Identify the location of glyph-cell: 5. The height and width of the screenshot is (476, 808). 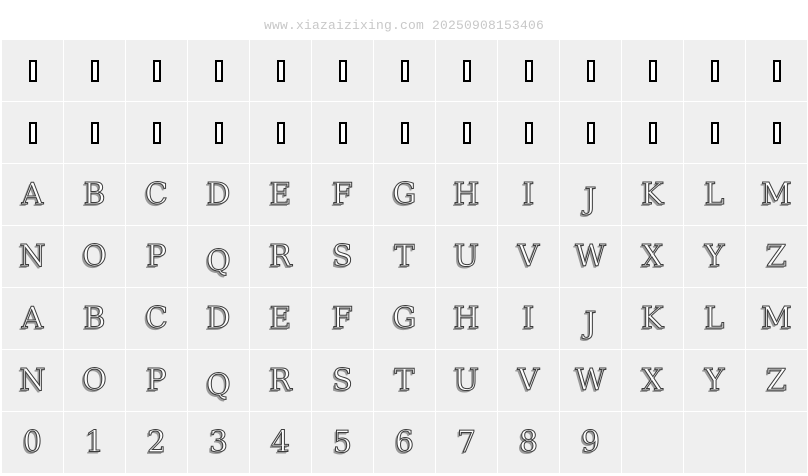
(343, 443).